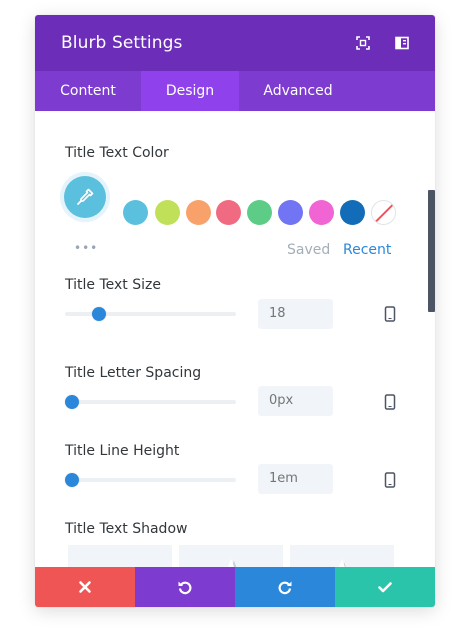 This screenshot has height=634, width=471. What do you see at coordinates (88, 91) in the screenshot?
I see `tab-content: Content` at bounding box center [88, 91].